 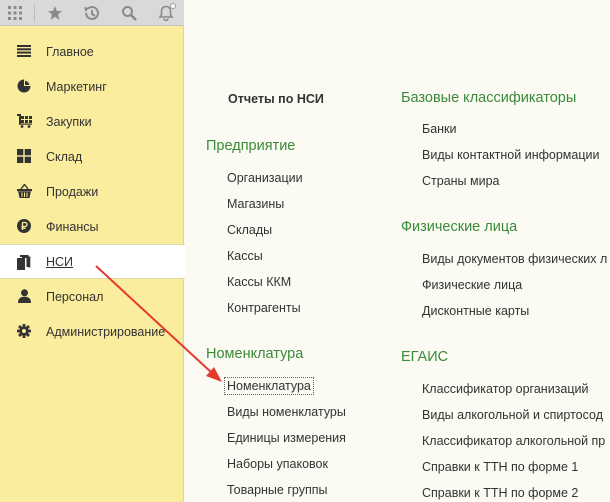 What do you see at coordinates (15, 13) in the screenshot?
I see `apps-grid-icon` at bounding box center [15, 13].